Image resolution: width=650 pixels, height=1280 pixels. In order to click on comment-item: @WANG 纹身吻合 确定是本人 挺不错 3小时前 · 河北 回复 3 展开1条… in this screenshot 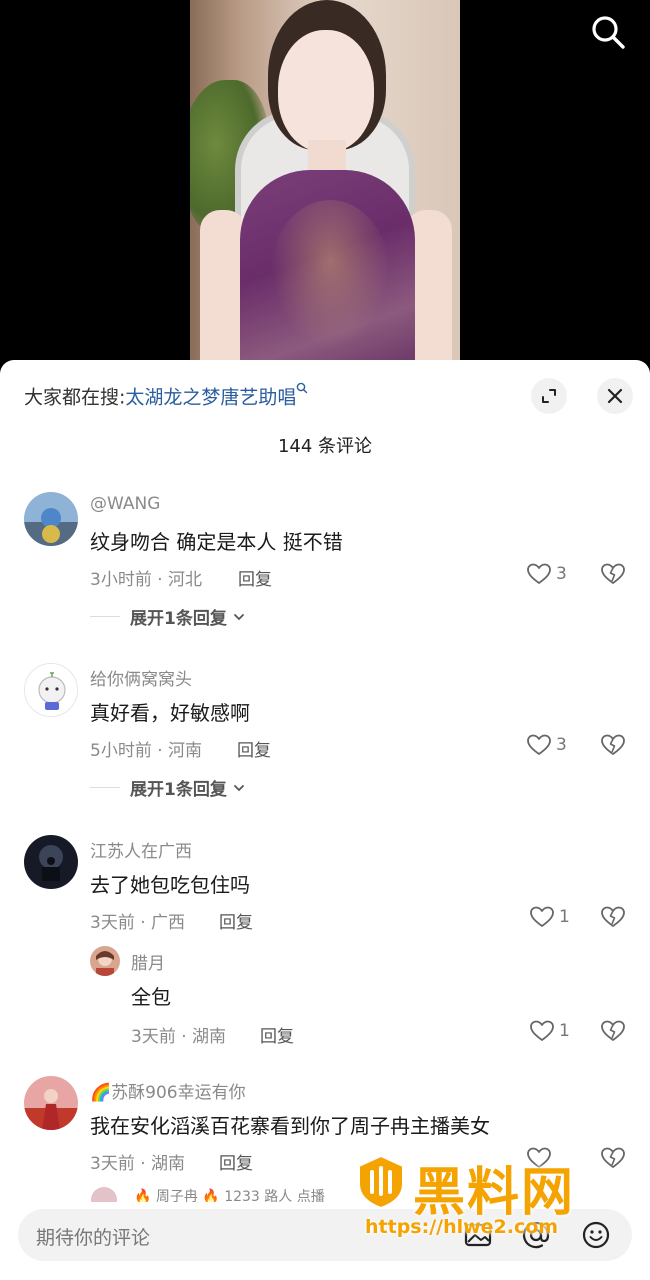, I will do `click(325, 560)`.